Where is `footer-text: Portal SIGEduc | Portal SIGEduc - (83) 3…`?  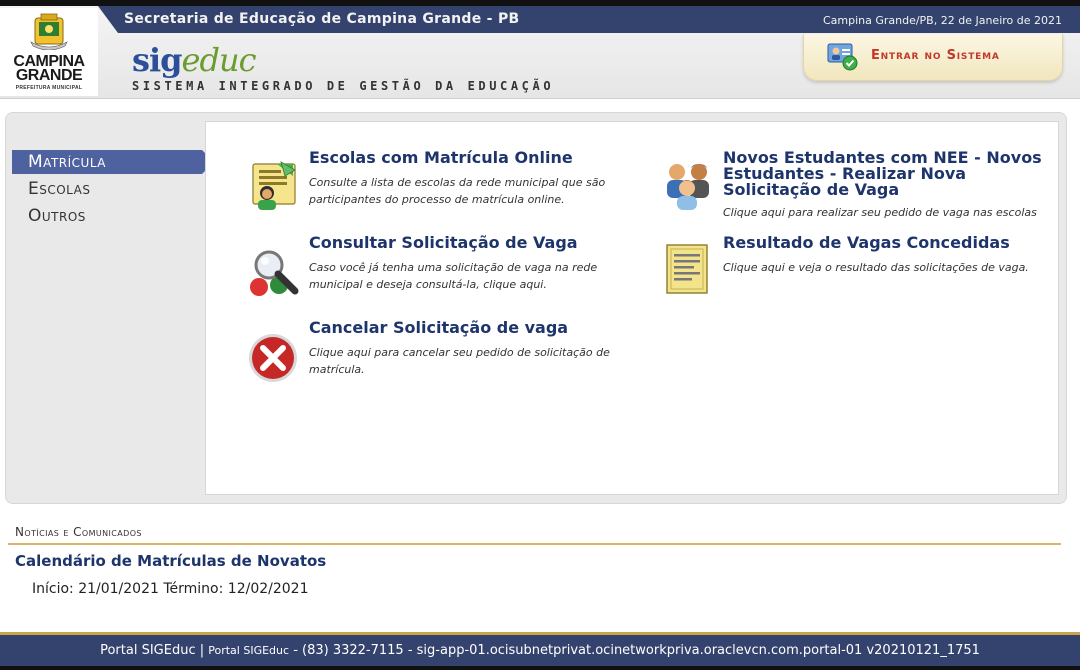
footer-text: Portal SIGEduc | Portal SIGEduc - (83) 3… is located at coordinates (540, 650).